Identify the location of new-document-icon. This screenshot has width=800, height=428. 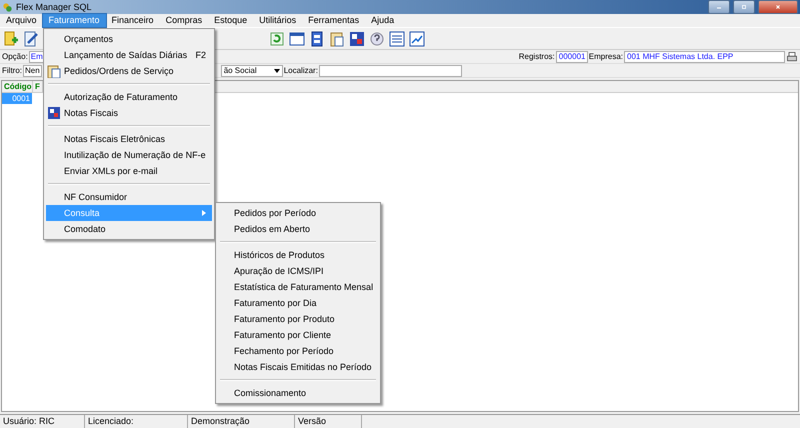
(11, 38).